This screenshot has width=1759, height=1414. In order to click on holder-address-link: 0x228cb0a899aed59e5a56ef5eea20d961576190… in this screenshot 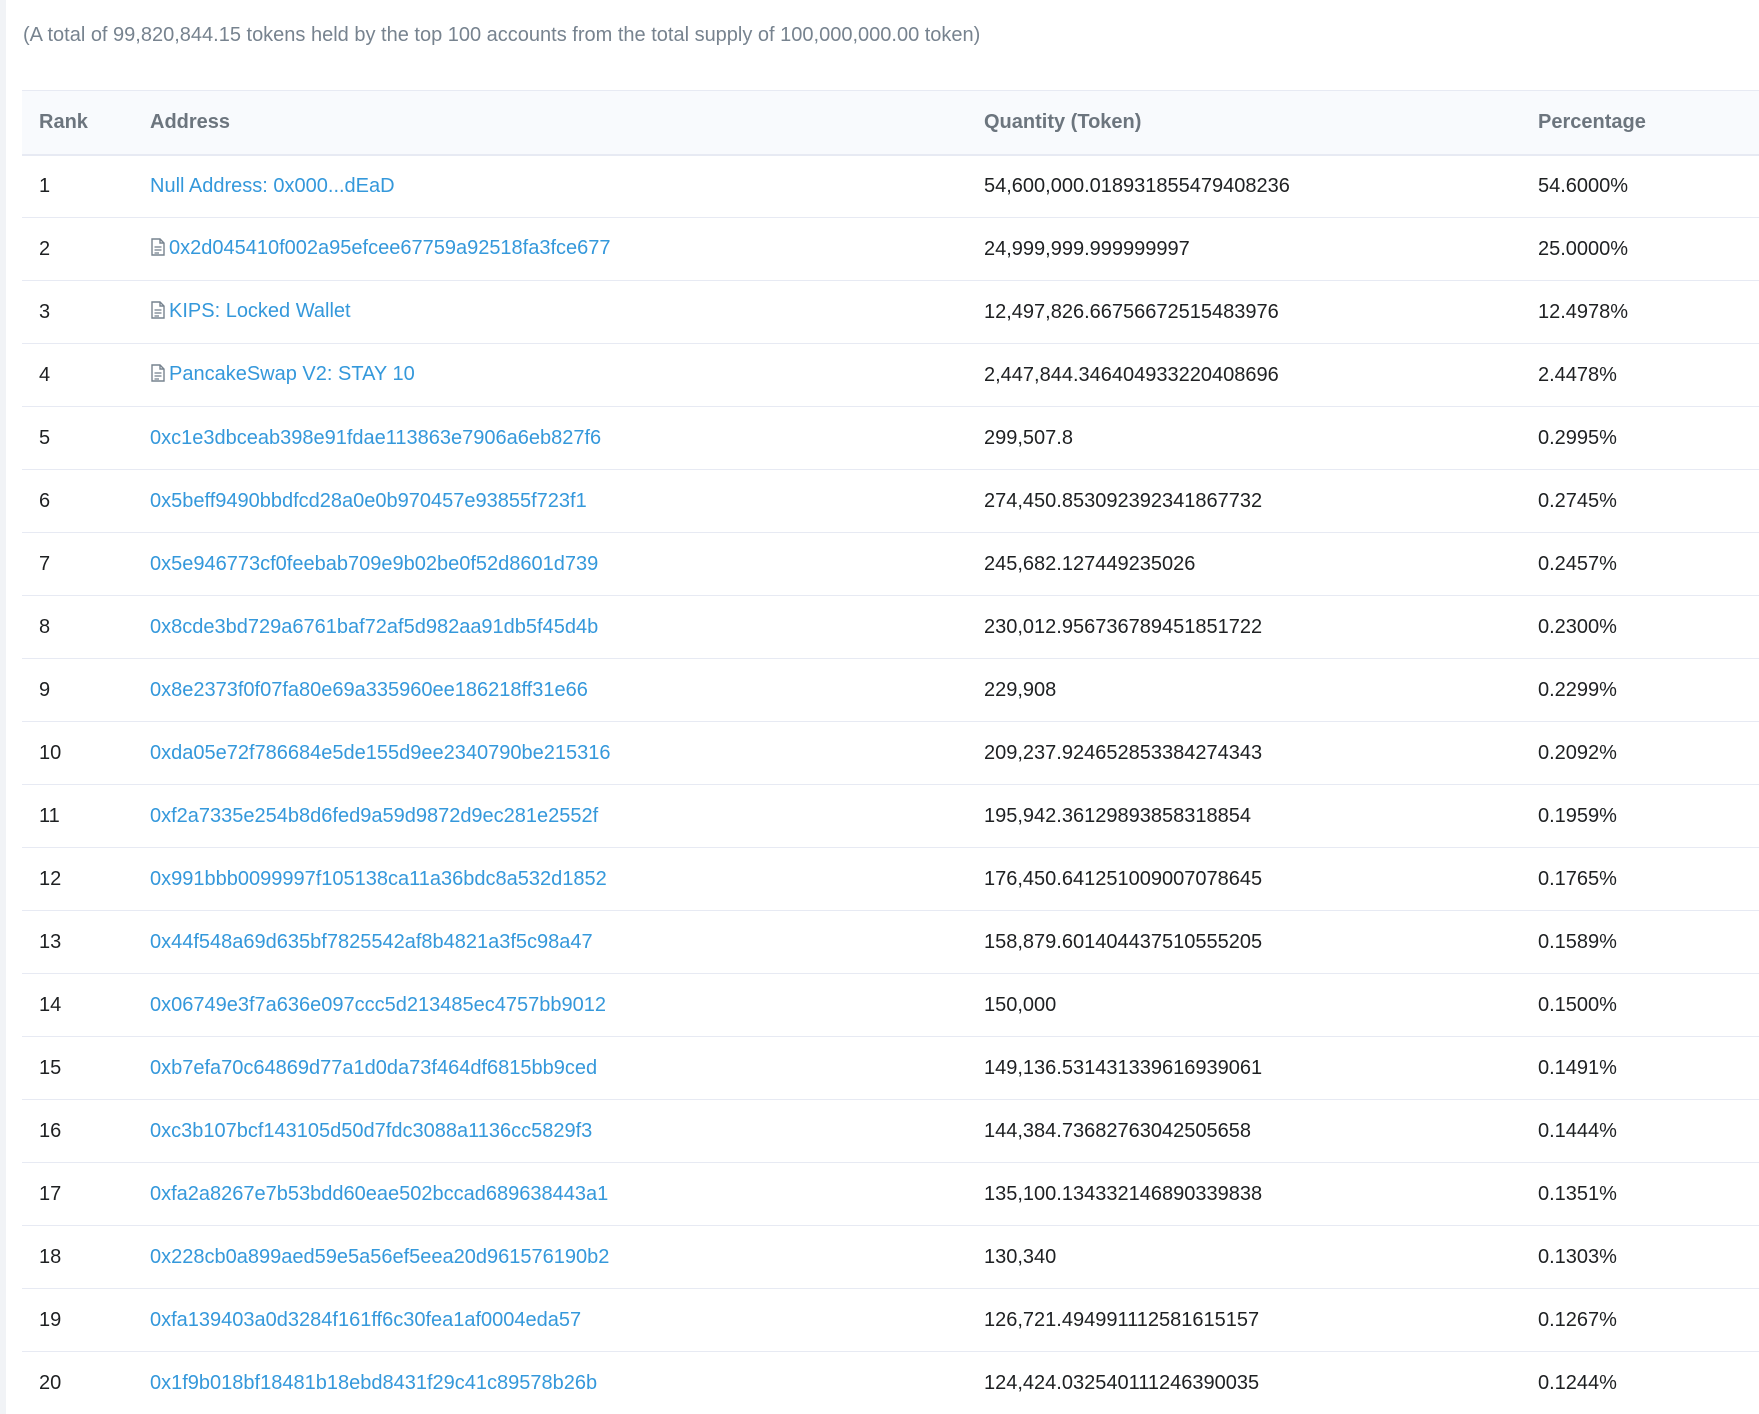, I will do `click(379, 1257)`.